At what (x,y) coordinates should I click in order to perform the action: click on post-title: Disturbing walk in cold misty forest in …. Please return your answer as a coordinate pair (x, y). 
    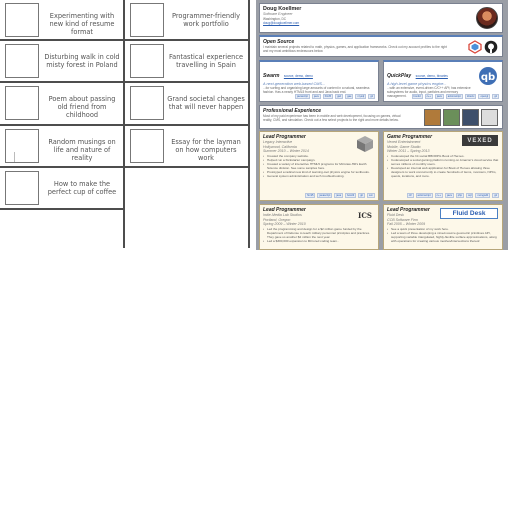
    Looking at the image, I should click on (82, 61).